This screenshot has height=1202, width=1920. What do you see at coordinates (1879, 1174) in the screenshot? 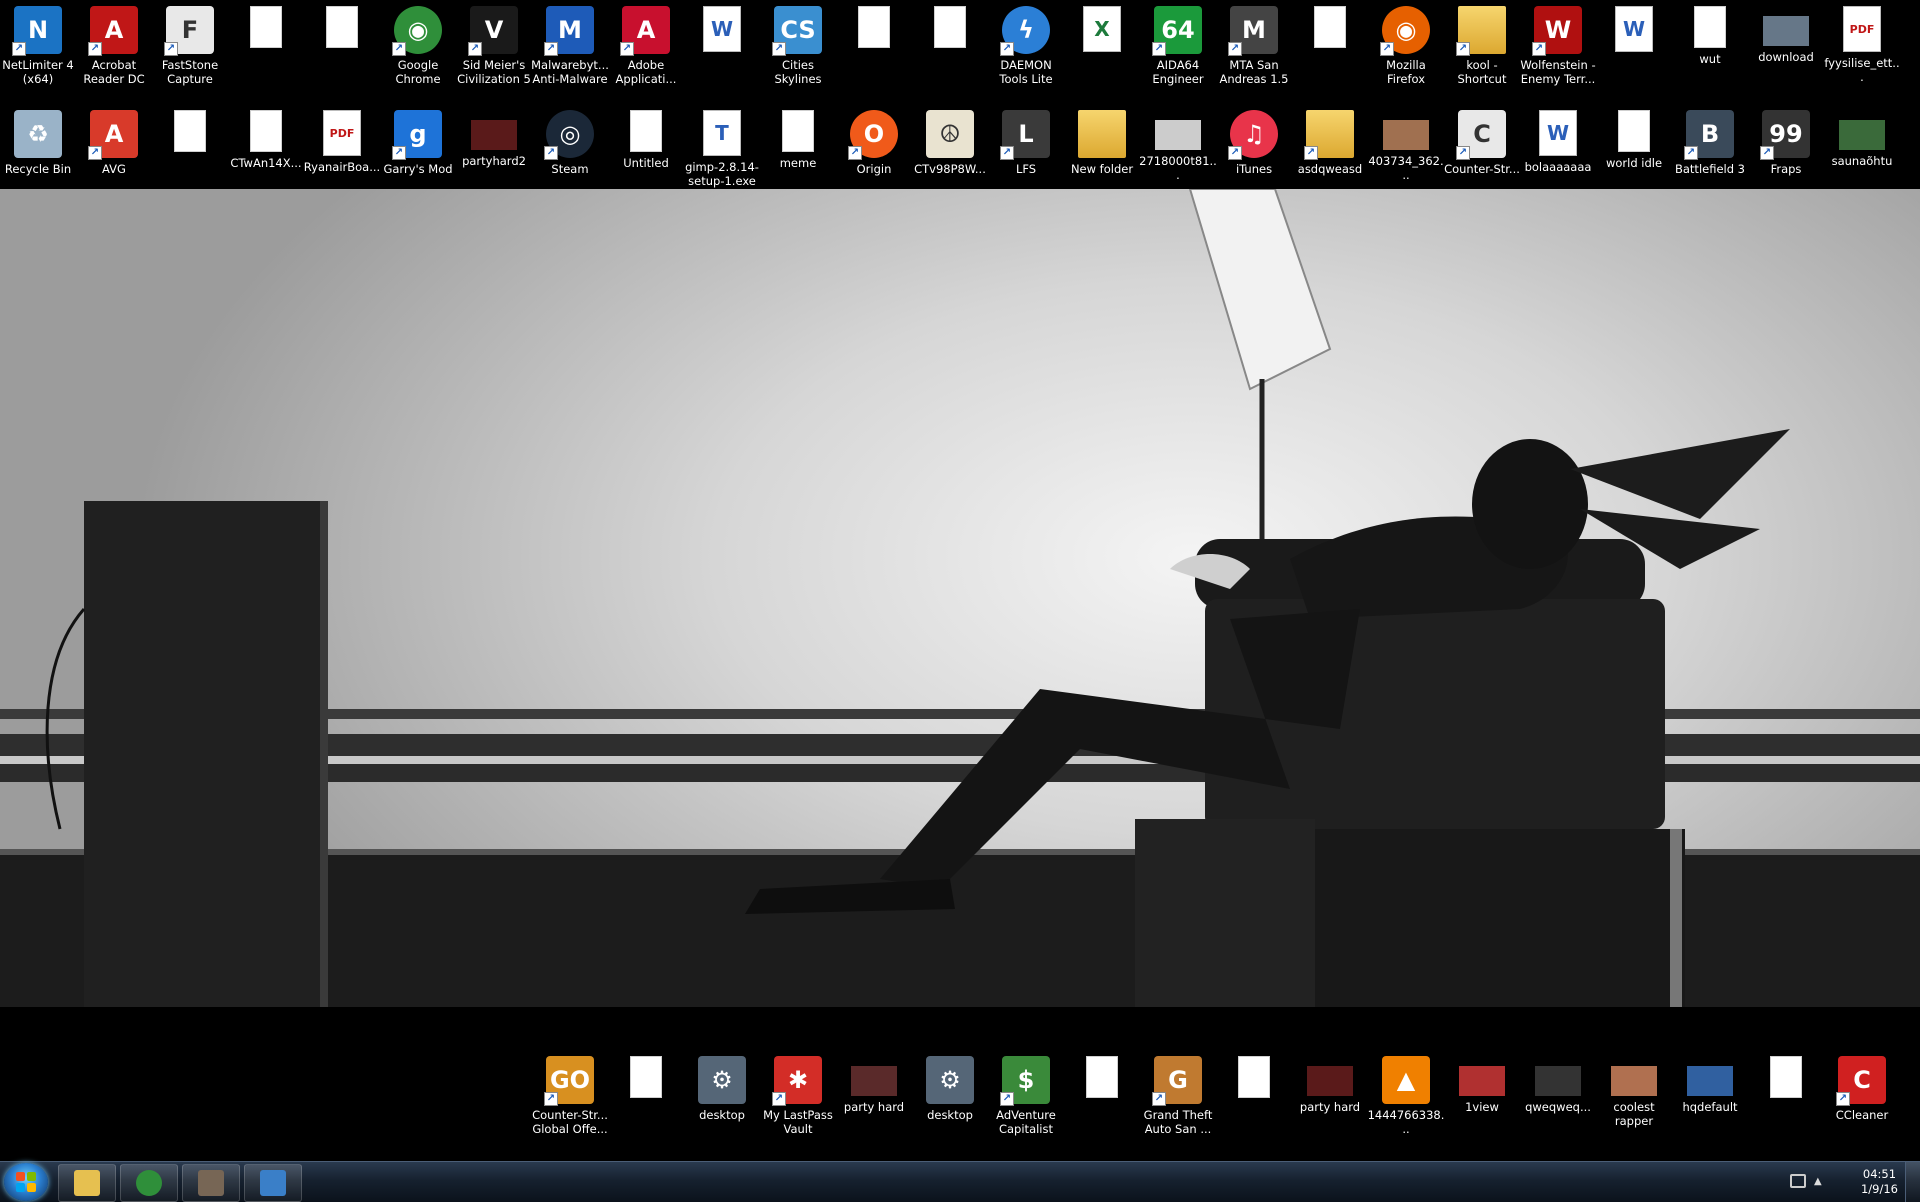
I see `clock-time: 04:51` at bounding box center [1879, 1174].